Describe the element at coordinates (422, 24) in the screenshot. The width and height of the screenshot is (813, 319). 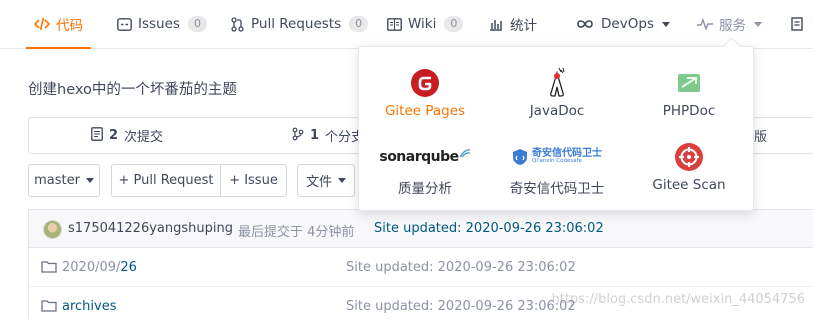
I see `tab-wiki-label: Wiki` at that location.